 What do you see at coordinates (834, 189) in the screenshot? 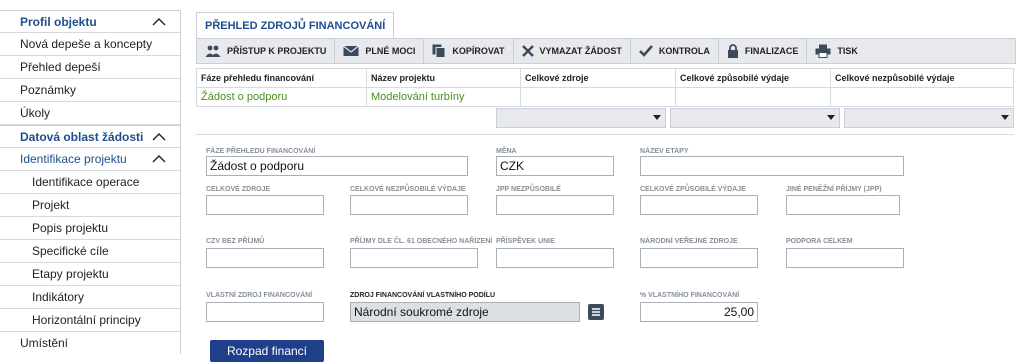
I see `jine-penezni-label: JINÉ PENĚŽNÍ PŘÍJMY (JPP)` at bounding box center [834, 189].